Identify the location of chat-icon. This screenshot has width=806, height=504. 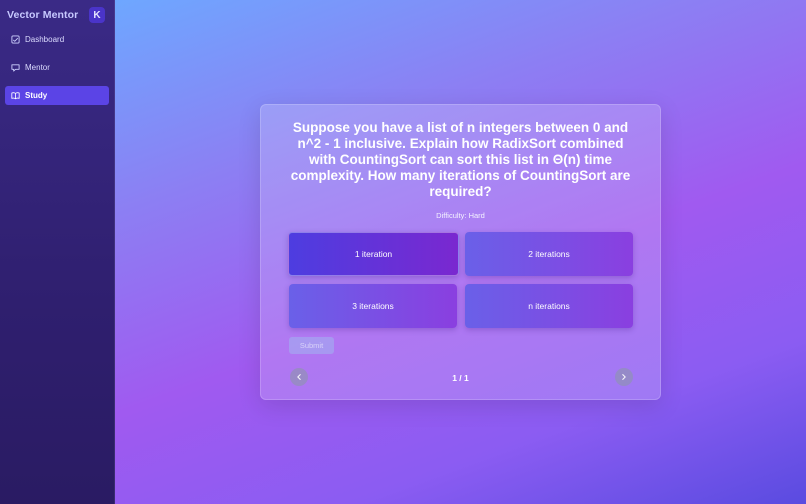
(15, 67).